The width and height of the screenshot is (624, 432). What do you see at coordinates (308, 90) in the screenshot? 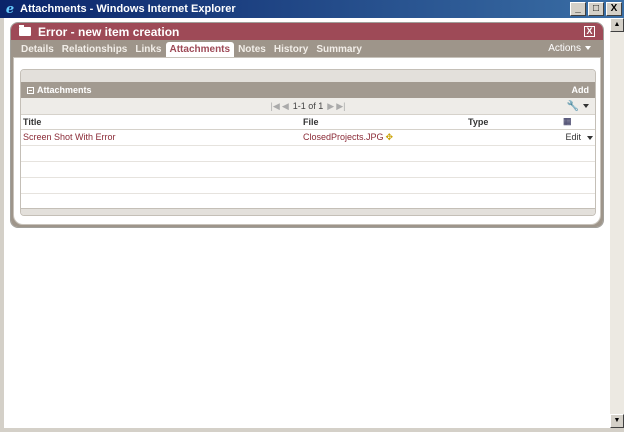
I see `section-header: Attachments Add` at bounding box center [308, 90].